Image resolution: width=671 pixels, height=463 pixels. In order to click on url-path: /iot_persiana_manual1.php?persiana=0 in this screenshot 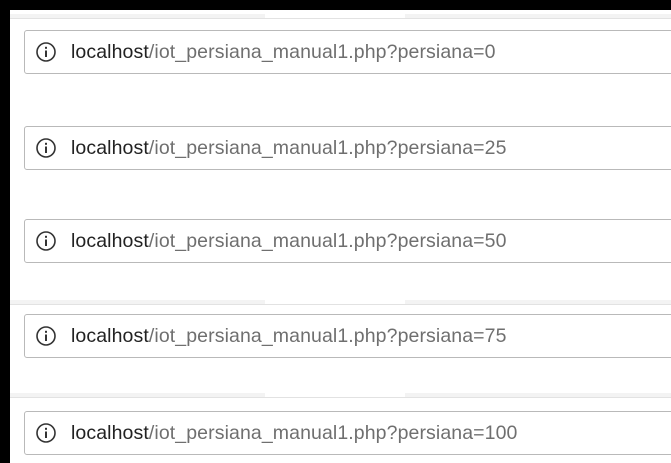, I will do `click(322, 51)`.